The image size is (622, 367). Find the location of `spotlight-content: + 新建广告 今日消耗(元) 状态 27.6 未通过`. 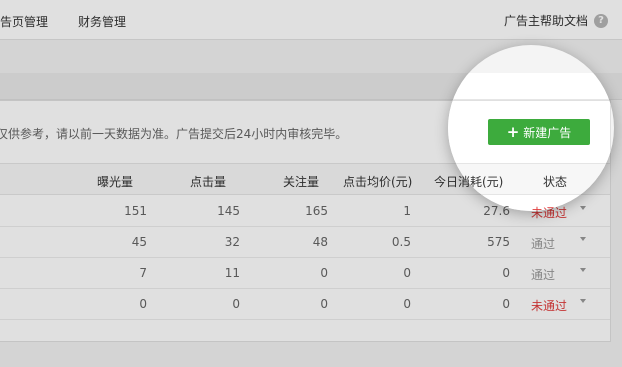

spotlight-content: + 新建广告 今日消耗(元) 状态 27.6 未通过 is located at coordinates (531, 128).